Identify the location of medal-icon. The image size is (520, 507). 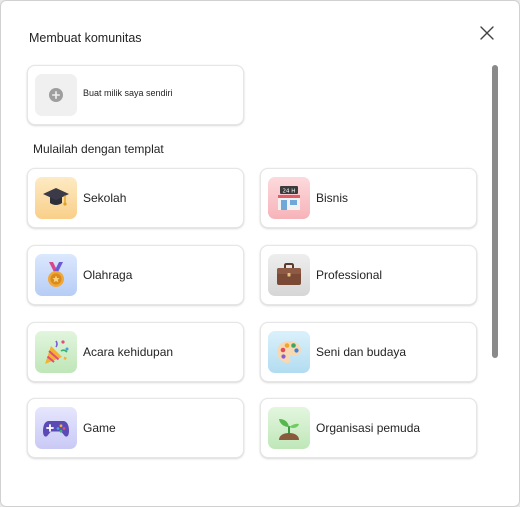
(56, 274).